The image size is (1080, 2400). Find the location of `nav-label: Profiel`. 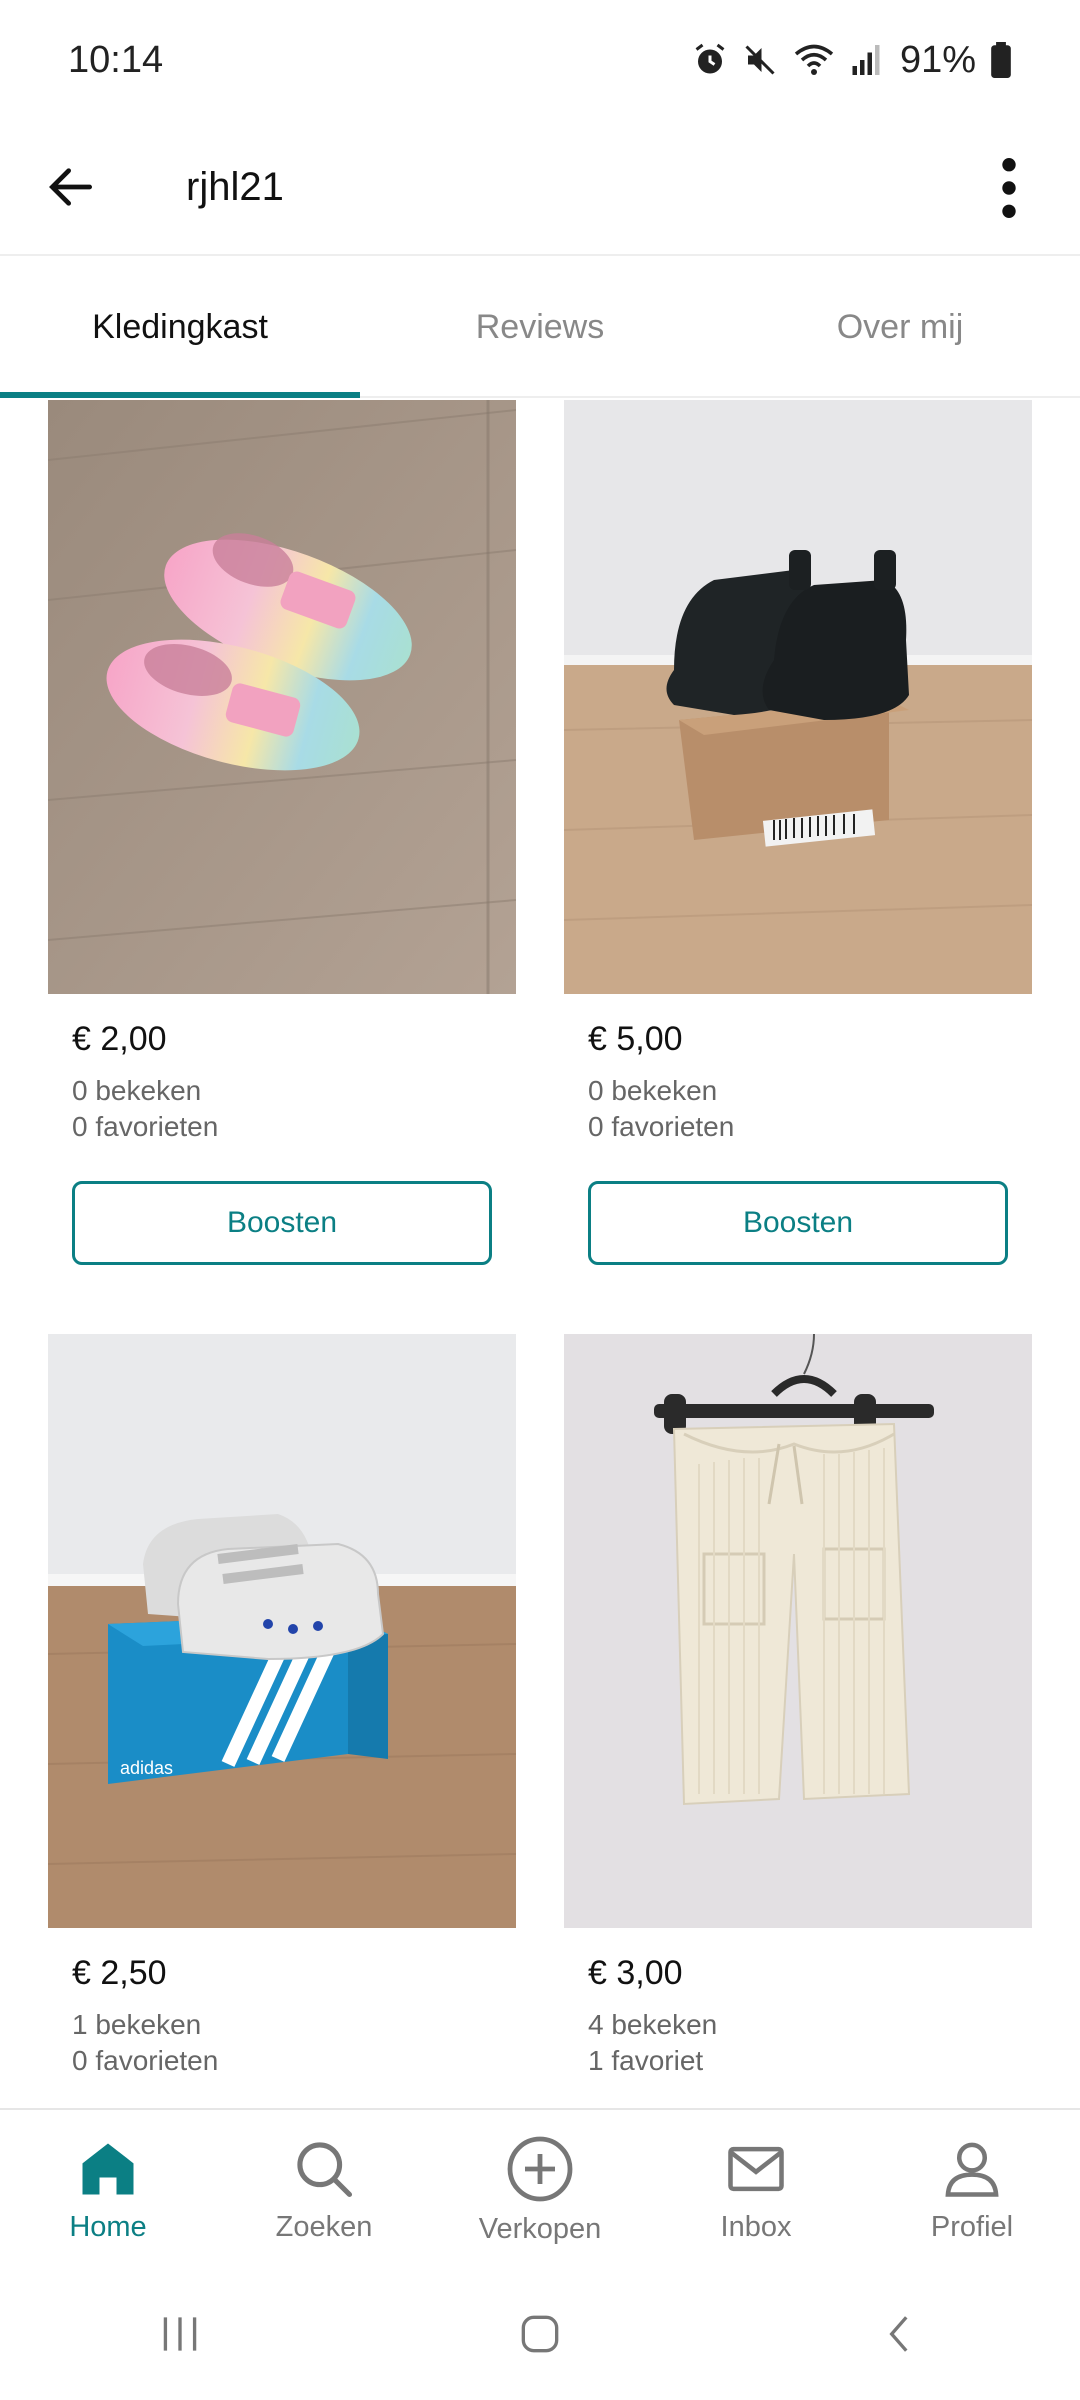

nav-label: Profiel is located at coordinates (972, 2226).